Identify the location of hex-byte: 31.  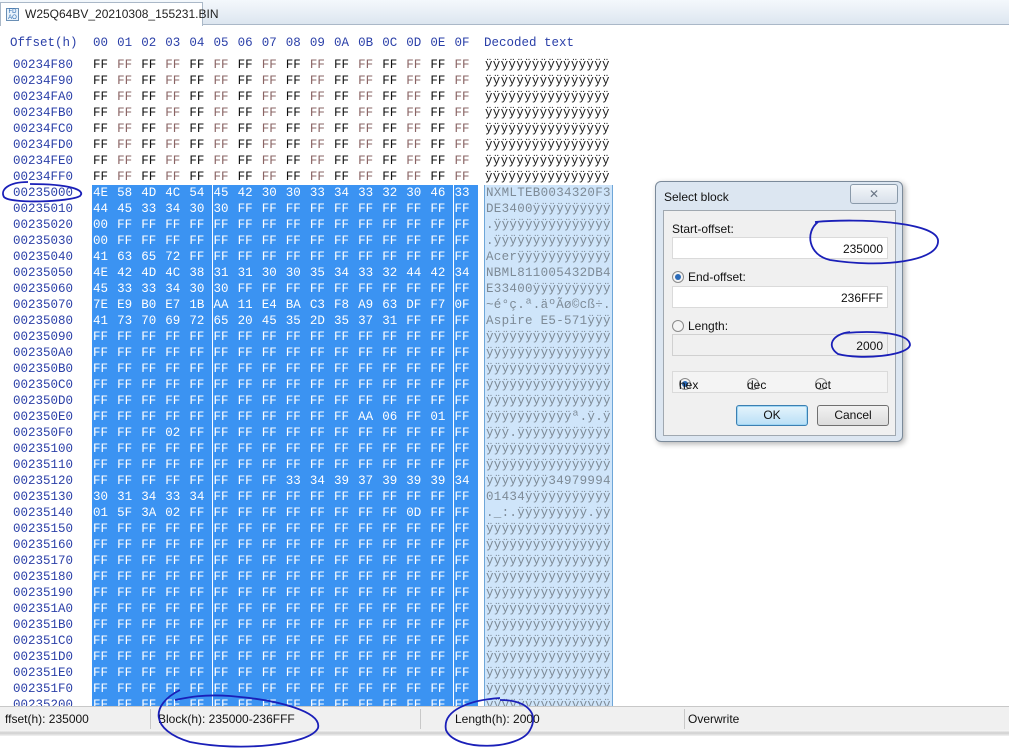
(393, 321).